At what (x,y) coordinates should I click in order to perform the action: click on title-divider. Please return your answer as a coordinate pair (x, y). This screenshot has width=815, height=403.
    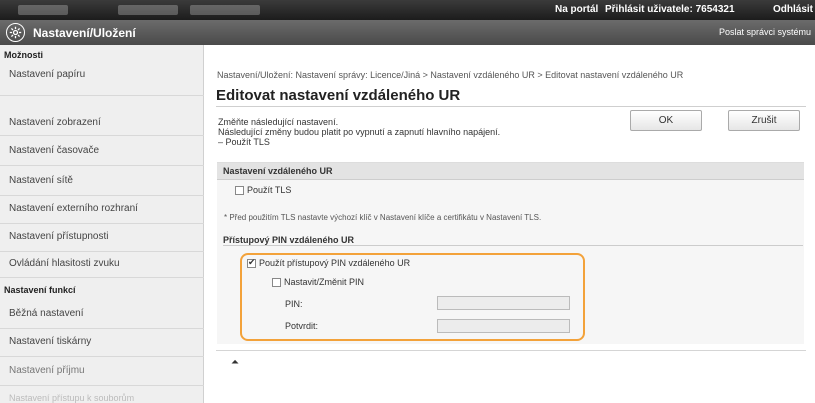
    Looking at the image, I should click on (511, 106).